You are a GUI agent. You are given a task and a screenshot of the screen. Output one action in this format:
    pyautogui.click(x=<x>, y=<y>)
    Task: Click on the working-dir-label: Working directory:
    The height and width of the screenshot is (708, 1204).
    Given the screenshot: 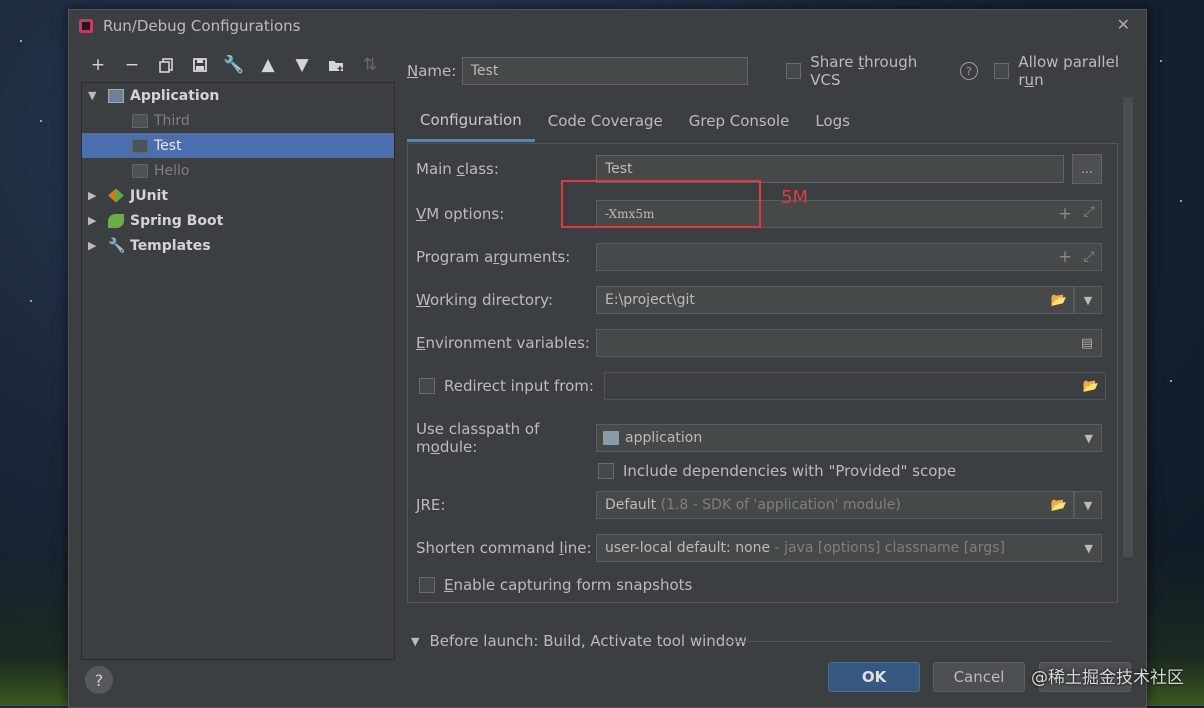 What is the action you would take?
    pyautogui.click(x=485, y=300)
    